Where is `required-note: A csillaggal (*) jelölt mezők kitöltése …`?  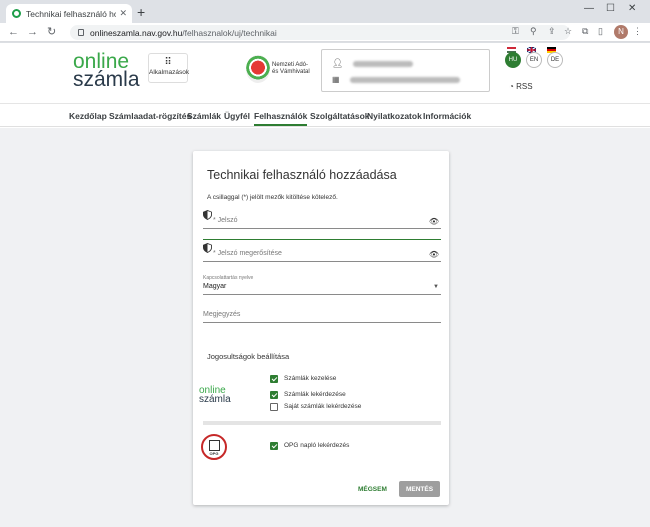 required-note: A csillaggal (*) jelölt mezők kitöltése … is located at coordinates (272, 197).